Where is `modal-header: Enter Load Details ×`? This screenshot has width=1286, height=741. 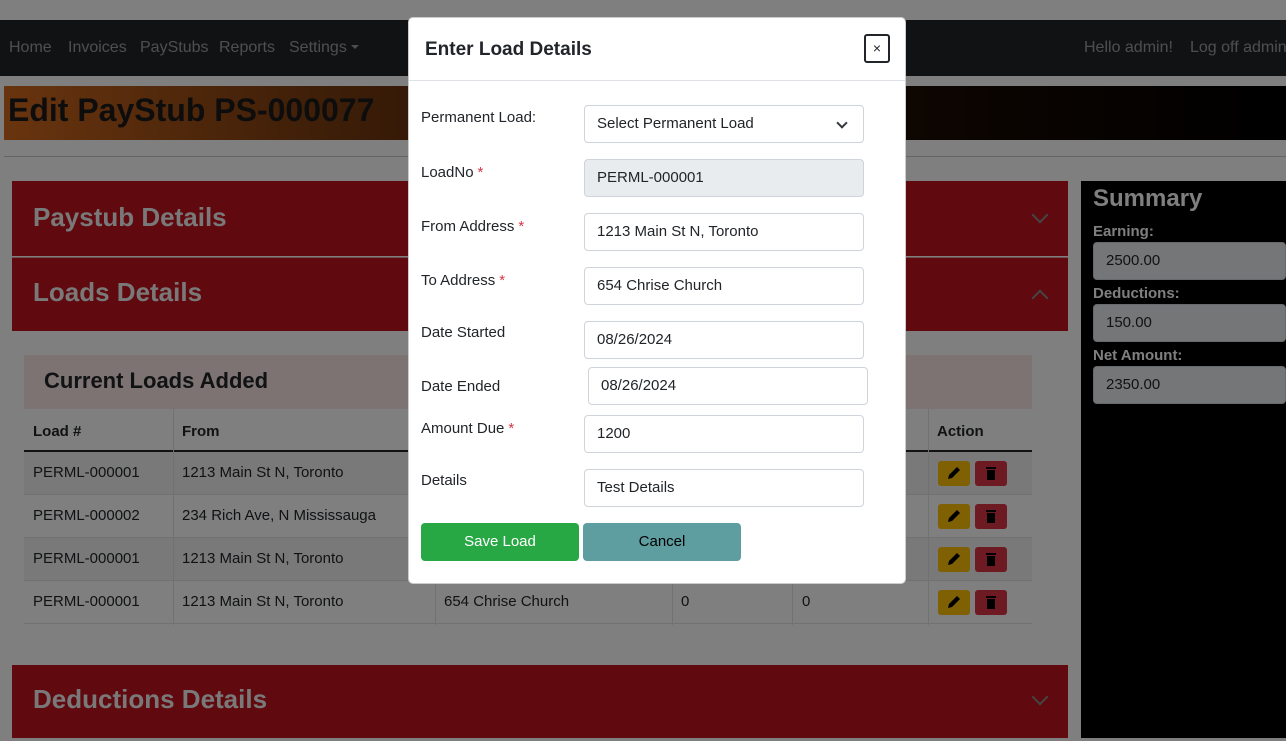
modal-header: Enter Load Details × is located at coordinates (657, 49).